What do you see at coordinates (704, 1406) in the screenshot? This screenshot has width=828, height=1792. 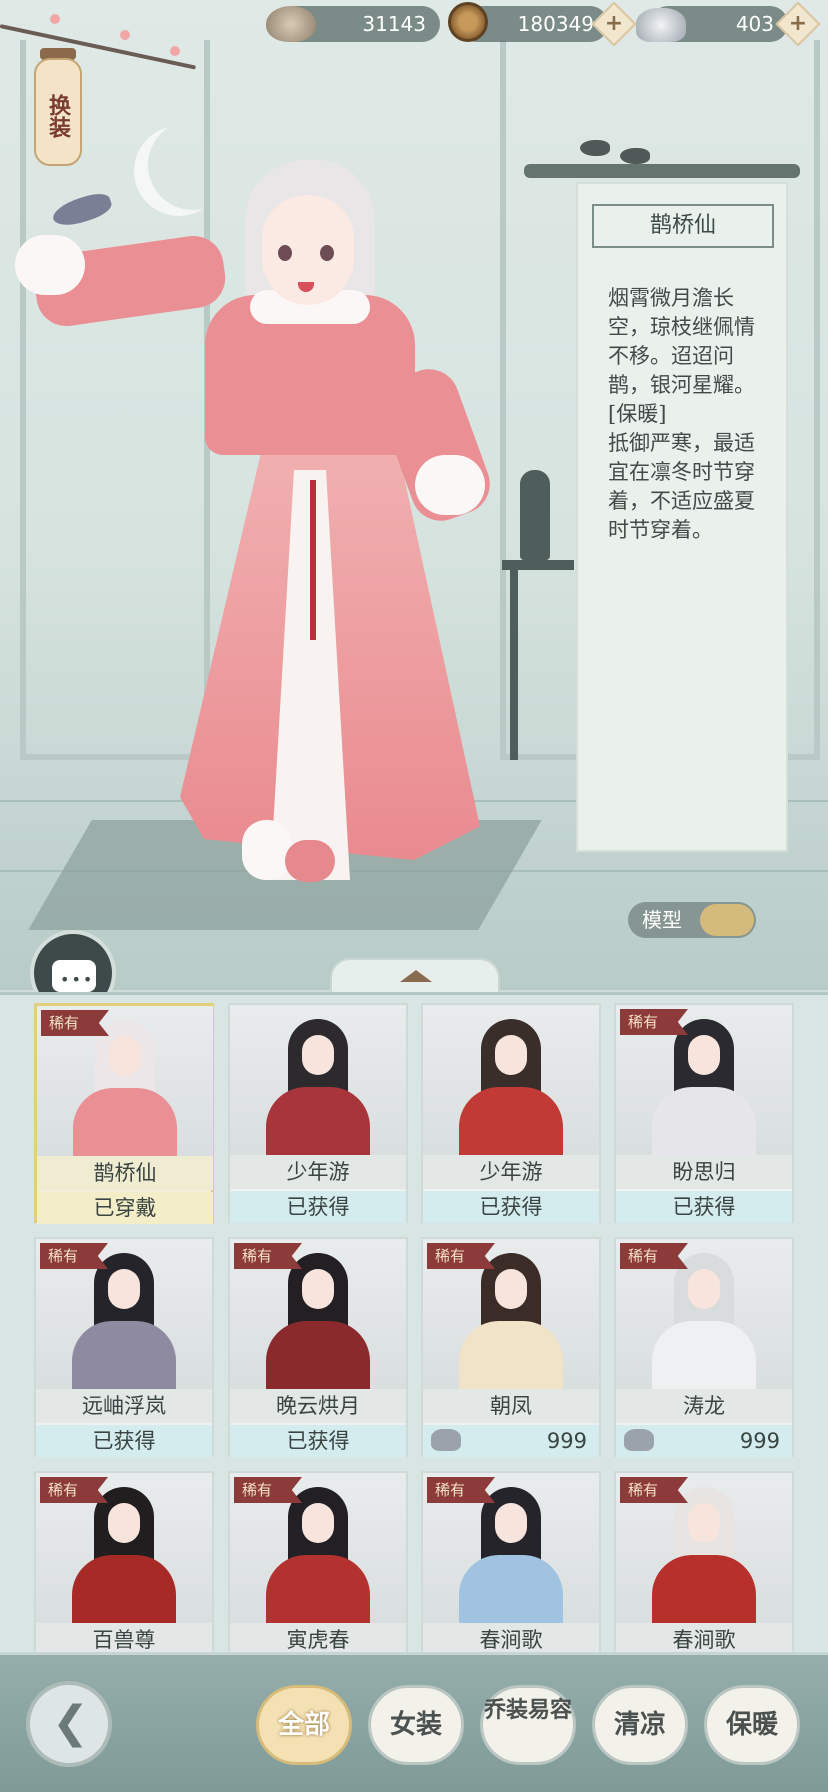 I see `outfit-name: 涛龙` at bounding box center [704, 1406].